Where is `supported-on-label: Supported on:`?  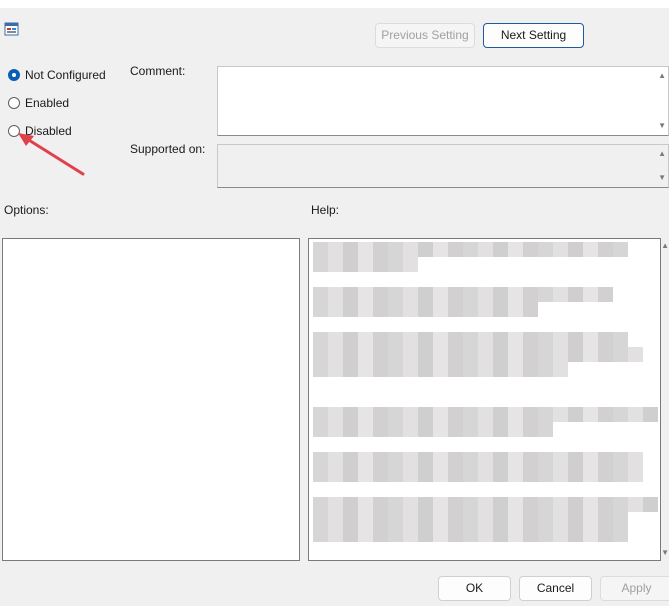 supported-on-label: Supported on: is located at coordinates (168, 149).